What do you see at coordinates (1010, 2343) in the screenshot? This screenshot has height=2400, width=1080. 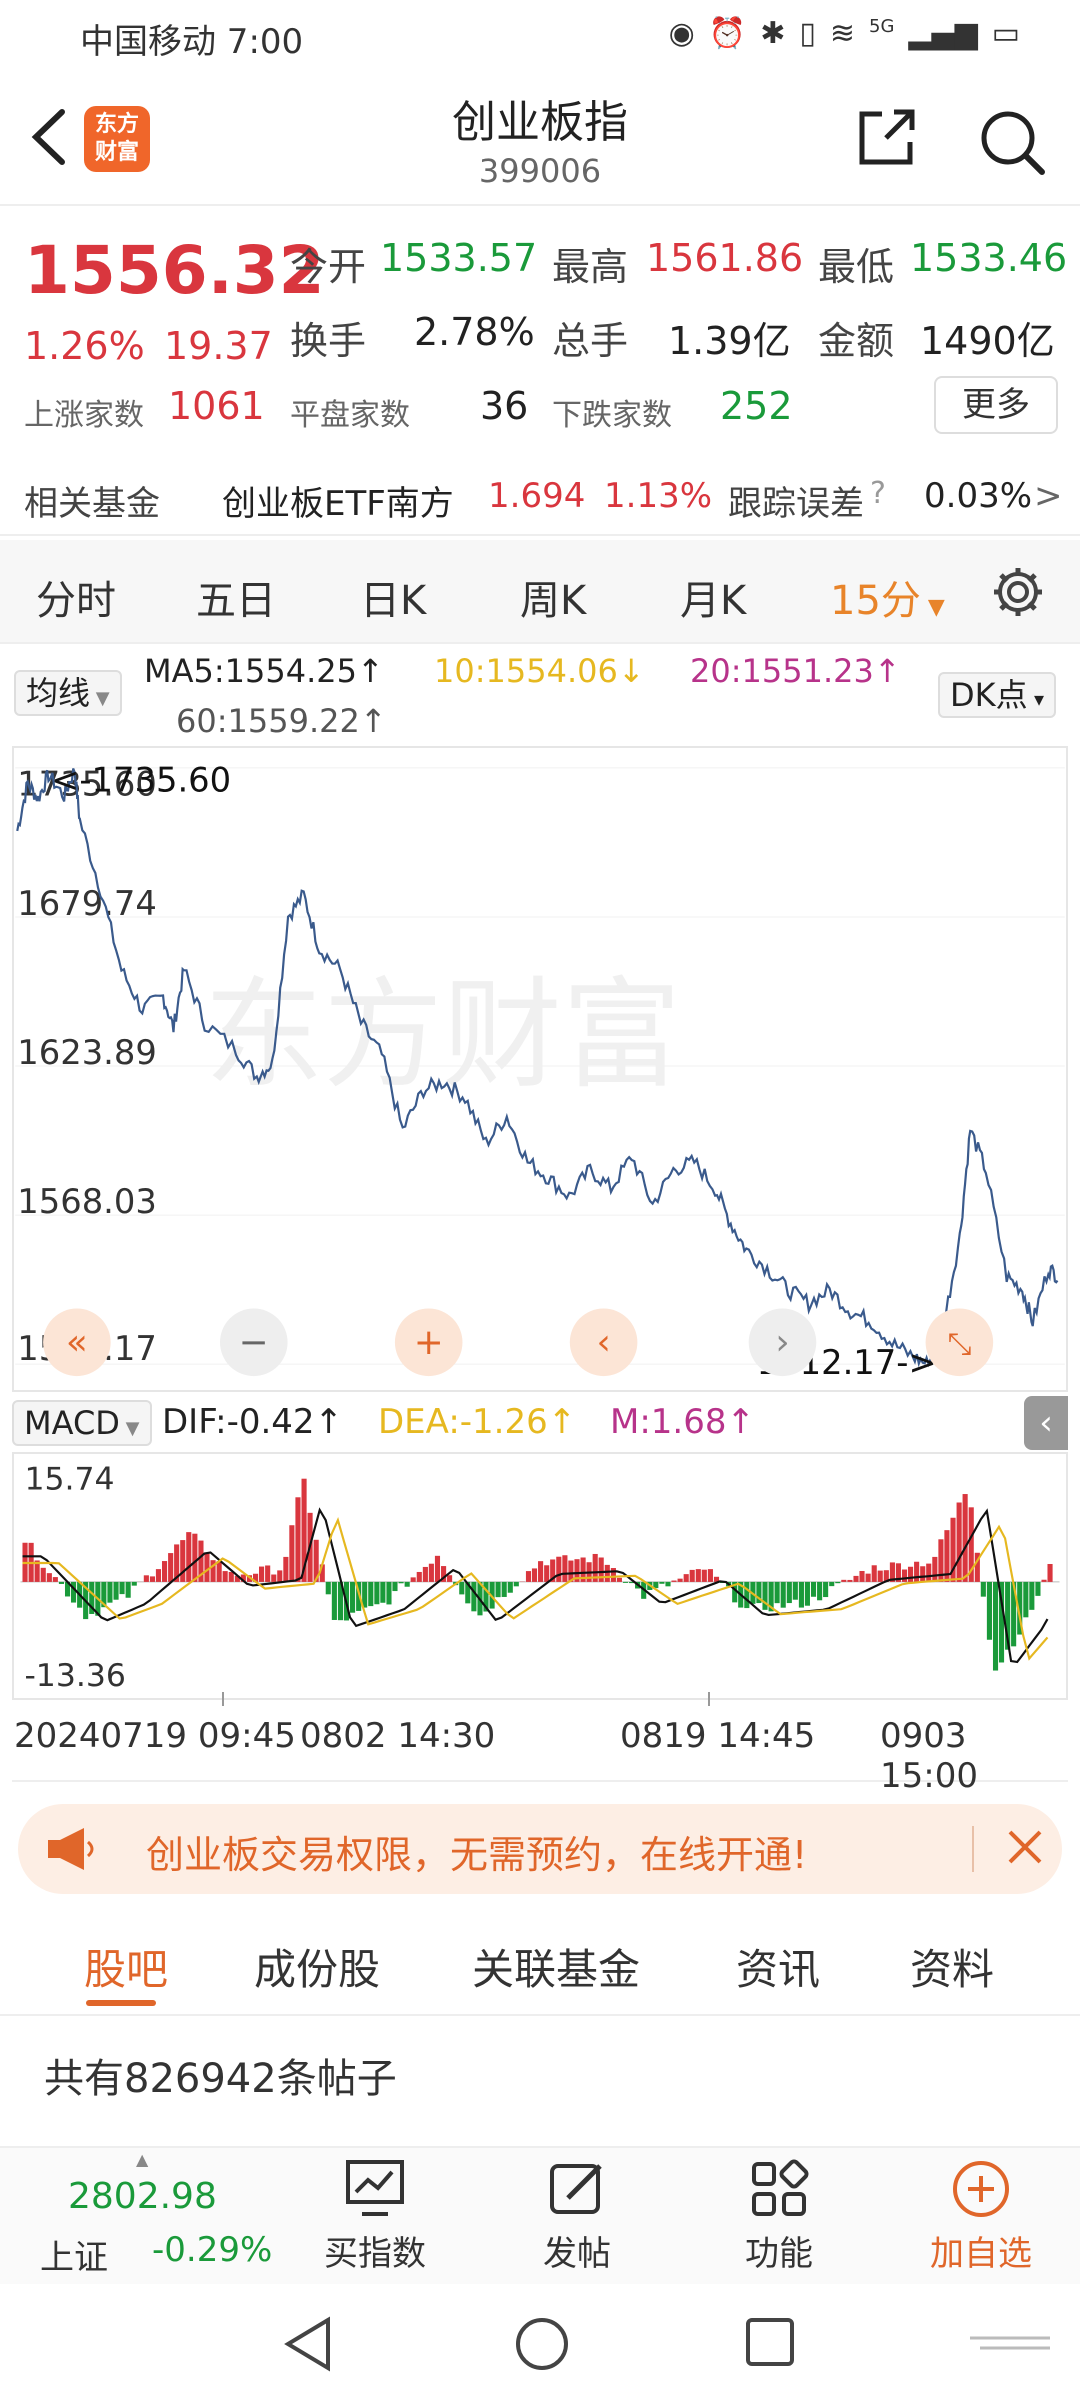 I see `menu-lines-icon` at bounding box center [1010, 2343].